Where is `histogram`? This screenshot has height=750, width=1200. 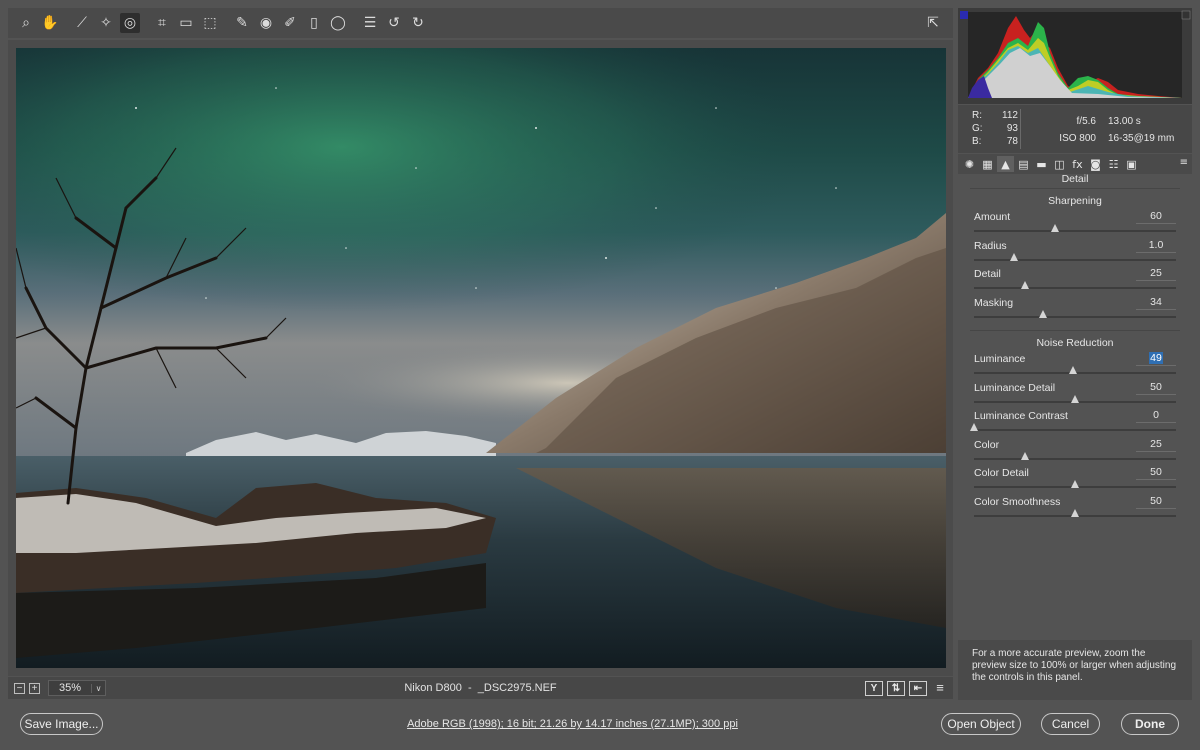
histogram is located at coordinates (1075, 56).